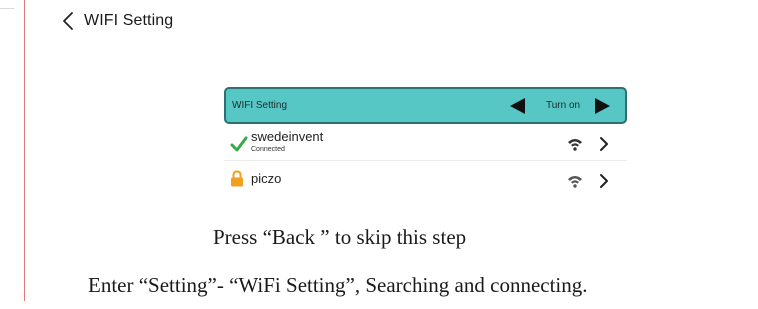  I want to click on wifi-setting-value: Turn on, so click(563, 105).